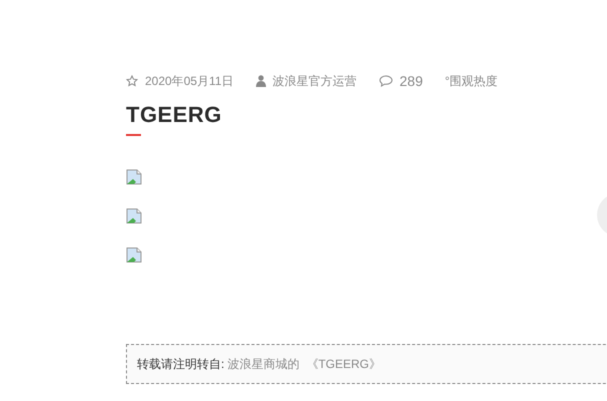  I want to click on star-icon, so click(132, 81).